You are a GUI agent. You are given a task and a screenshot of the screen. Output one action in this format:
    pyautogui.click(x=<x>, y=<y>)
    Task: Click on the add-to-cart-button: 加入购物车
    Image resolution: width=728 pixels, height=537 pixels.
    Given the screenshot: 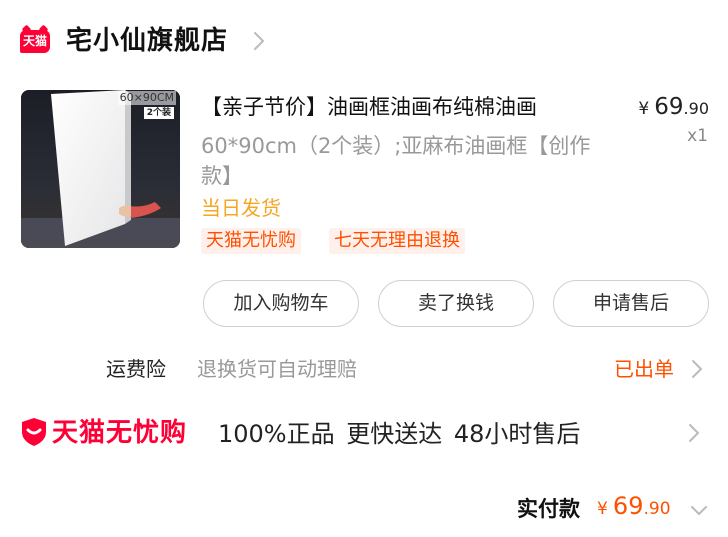 What is the action you would take?
    pyautogui.click(x=281, y=303)
    